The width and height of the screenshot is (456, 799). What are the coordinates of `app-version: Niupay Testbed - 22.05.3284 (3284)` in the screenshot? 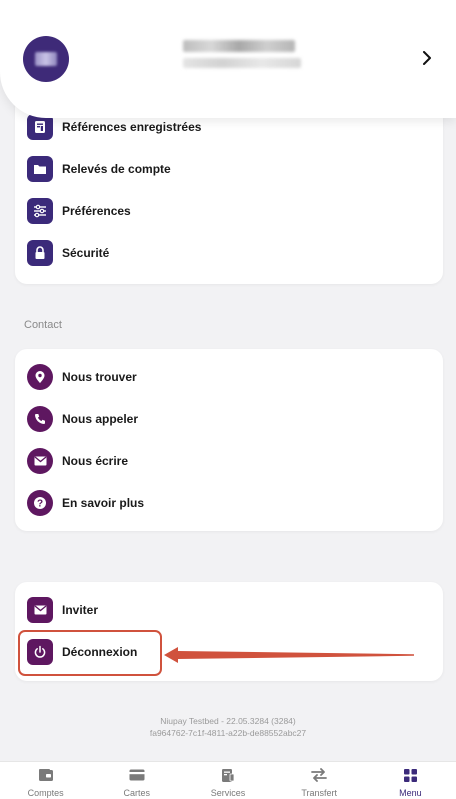 It's located at (228, 721).